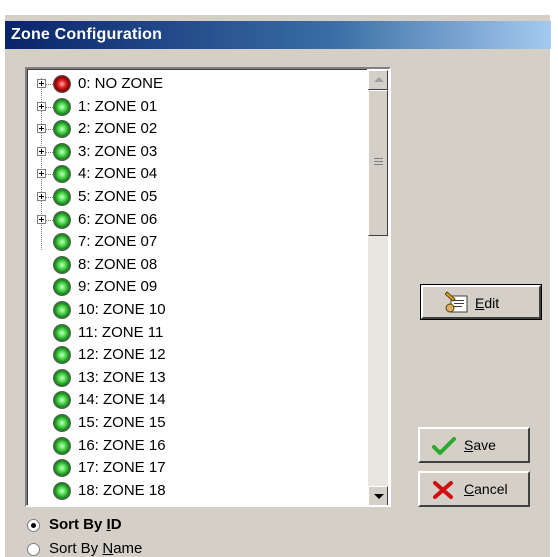  Describe the element at coordinates (196, 130) in the screenshot. I see `zone-row: 2: ZONE 02` at that location.